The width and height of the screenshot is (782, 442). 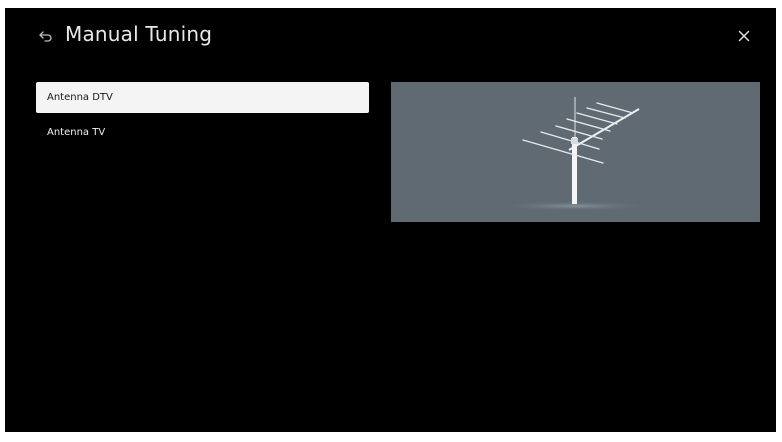 I want to click on close-button, so click(x=744, y=36).